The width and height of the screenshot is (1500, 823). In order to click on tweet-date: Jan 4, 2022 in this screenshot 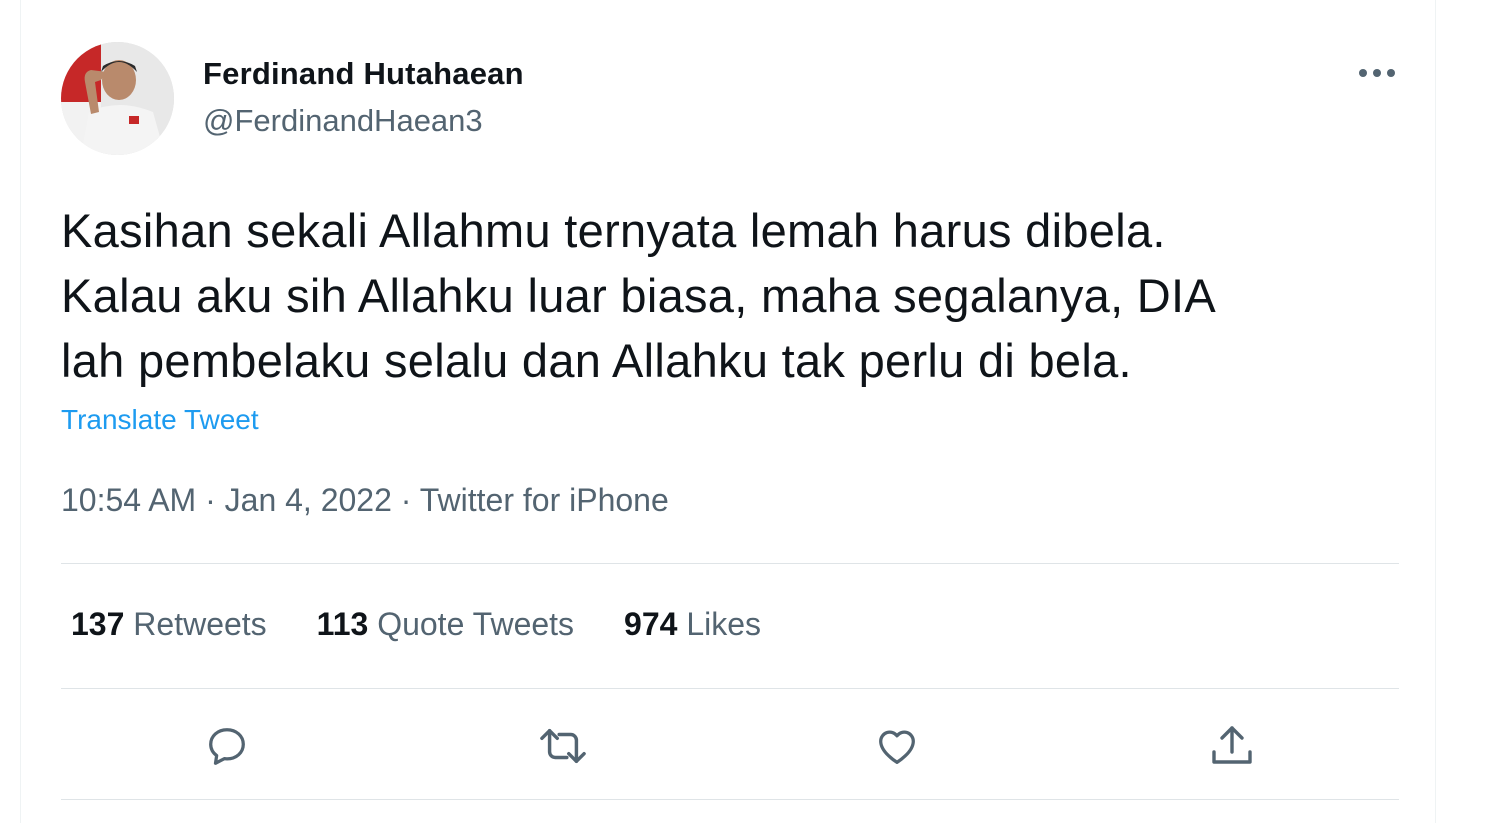, I will do `click(308, 500)`.